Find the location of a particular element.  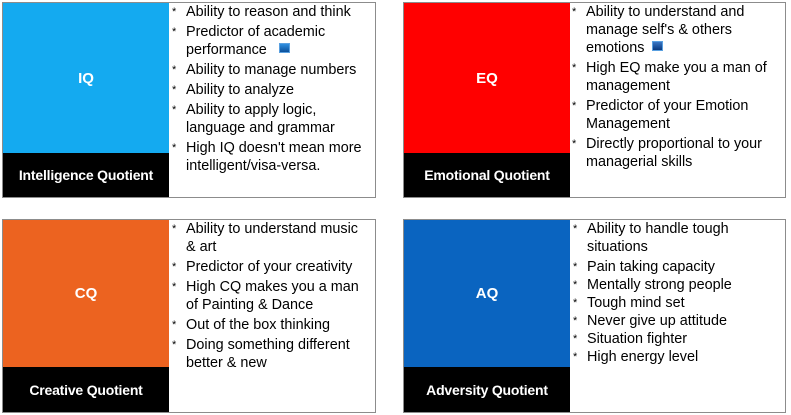

cq-color-block: CQ is located at coordinates (86, 293).